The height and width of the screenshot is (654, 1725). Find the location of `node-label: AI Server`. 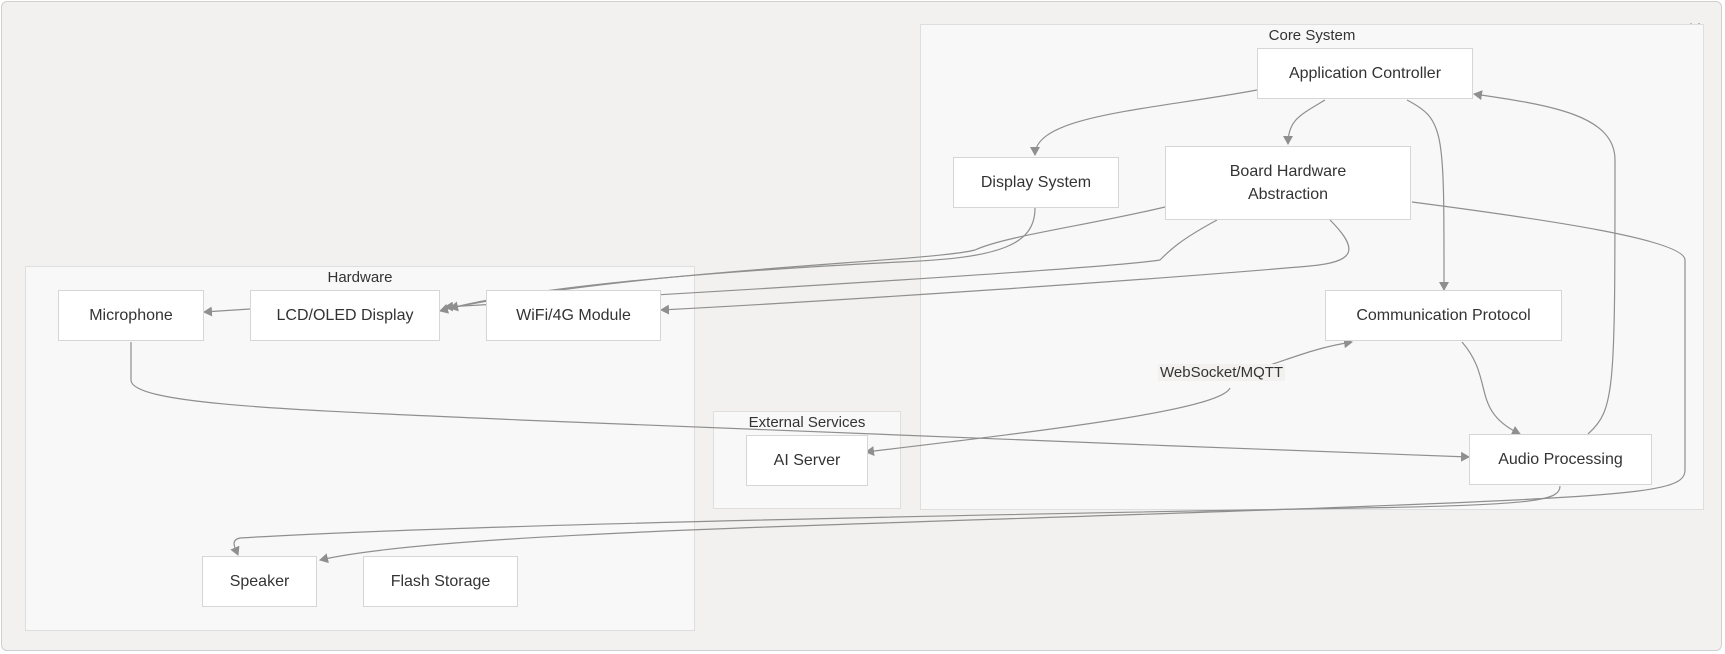

node-label: AI Server is located at coordinates (807, 460).